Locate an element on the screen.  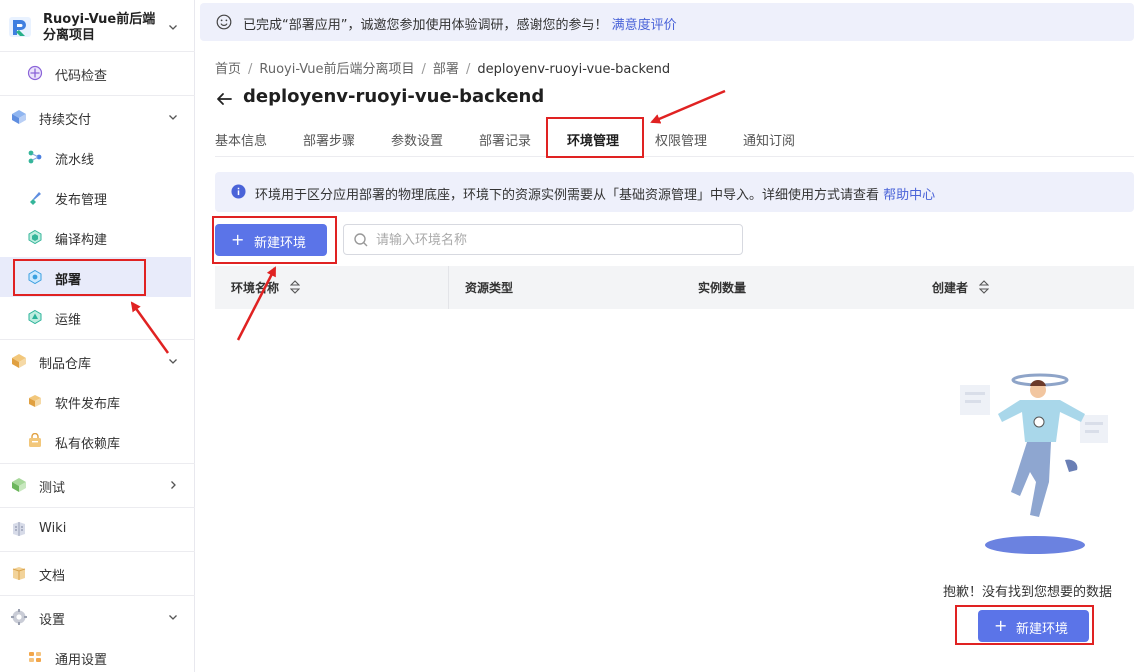
sidebar-item-label: 文档 is located at coordinates (52, 576).